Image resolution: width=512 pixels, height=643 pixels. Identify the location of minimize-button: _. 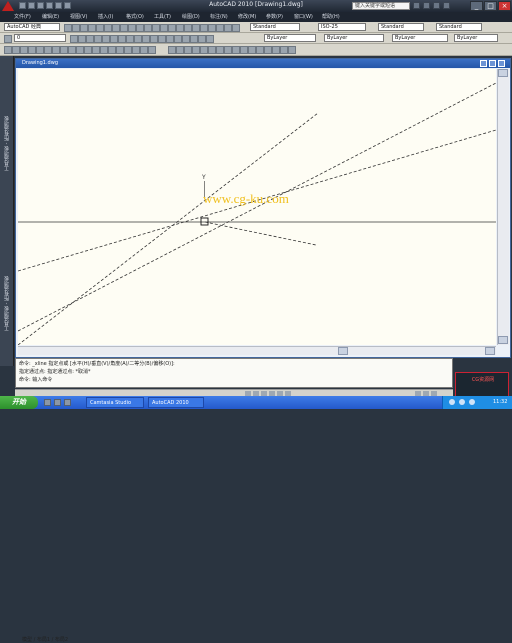
(476, 6).